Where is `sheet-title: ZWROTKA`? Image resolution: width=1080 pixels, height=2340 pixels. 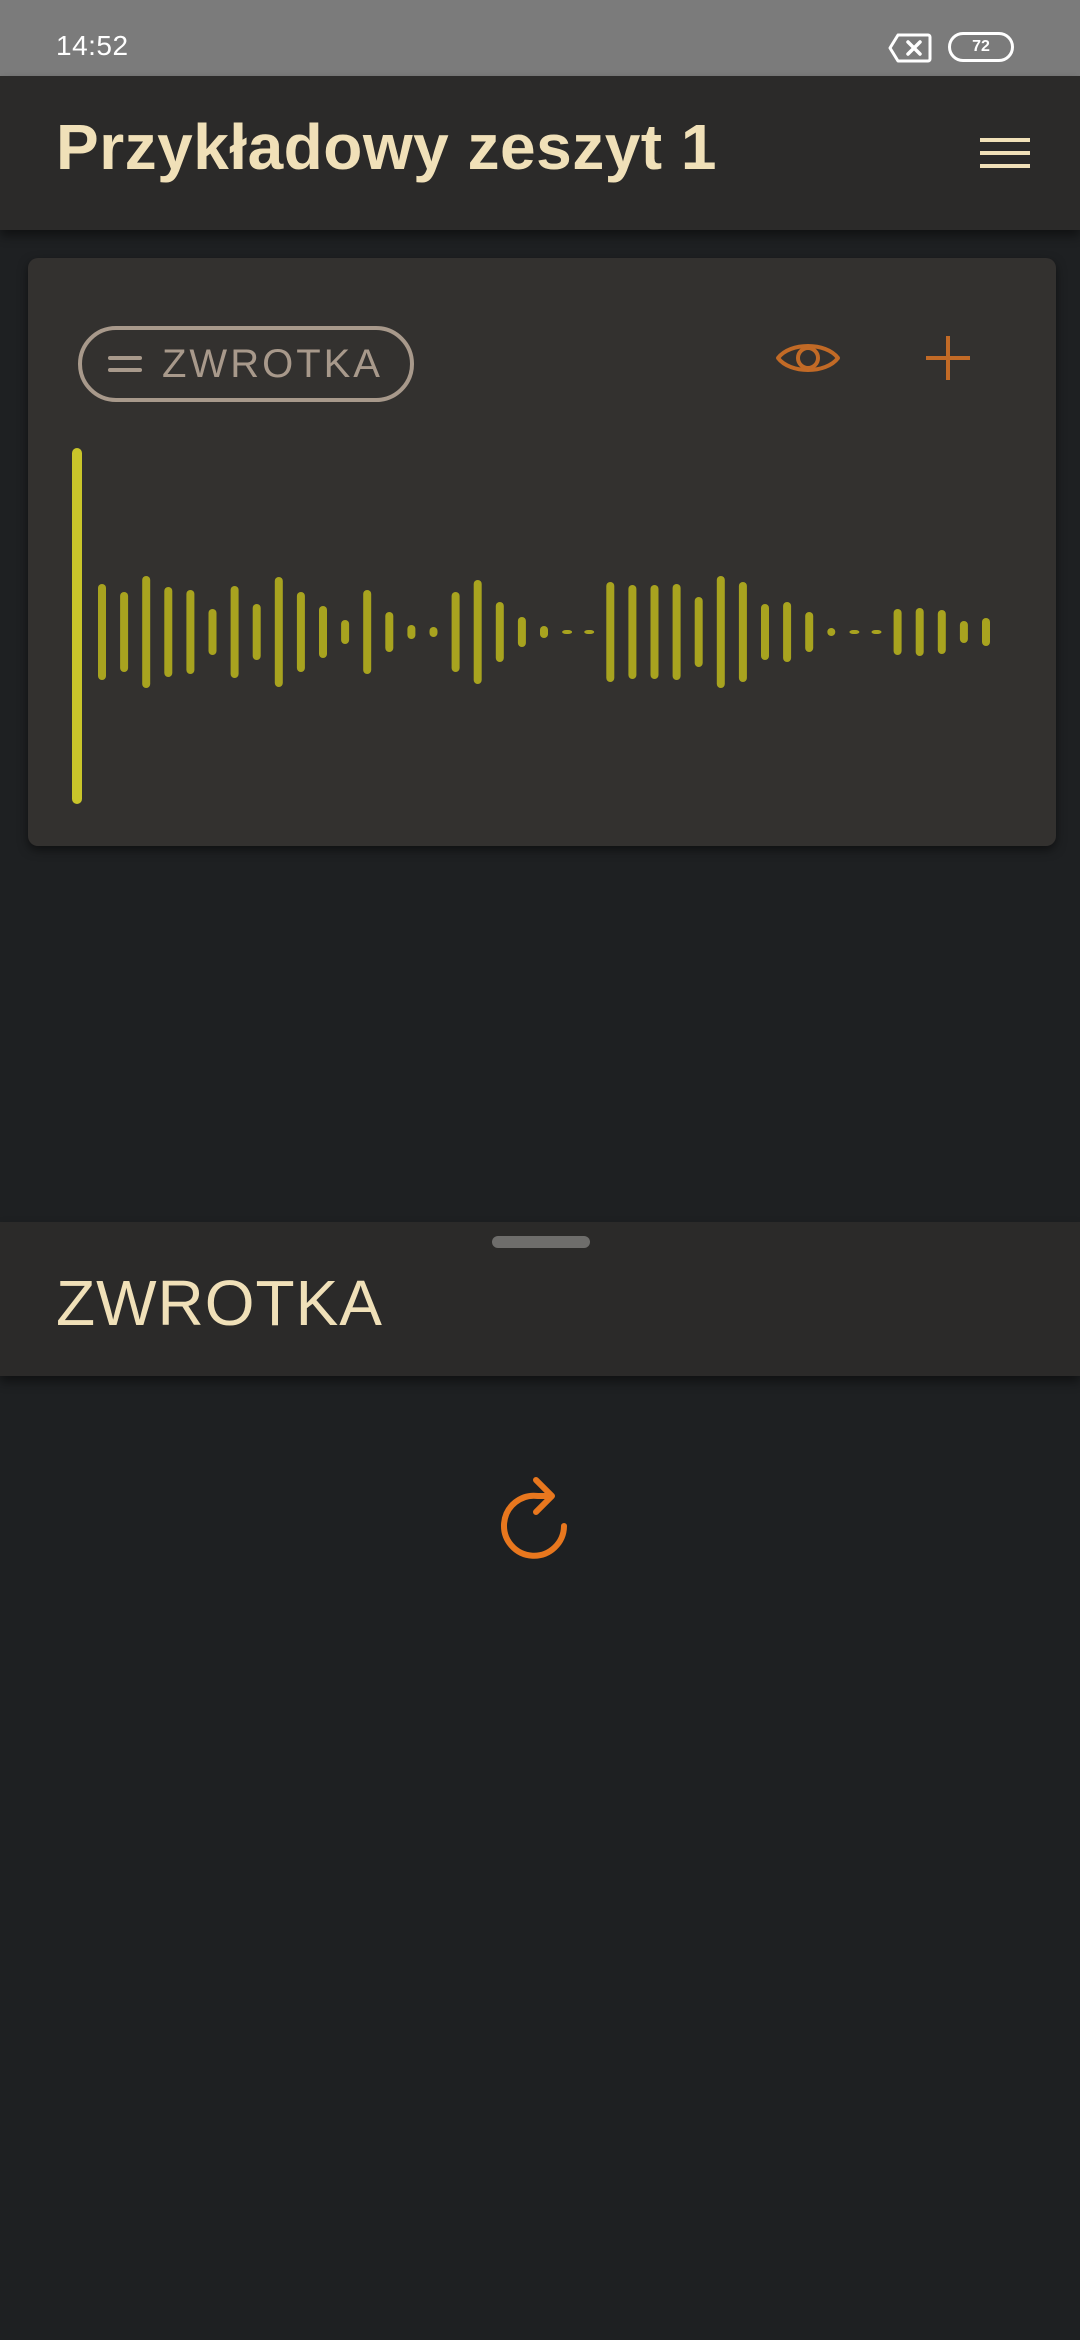
sheet-title: ZWROTKA is located at coordinates (219, 1303).